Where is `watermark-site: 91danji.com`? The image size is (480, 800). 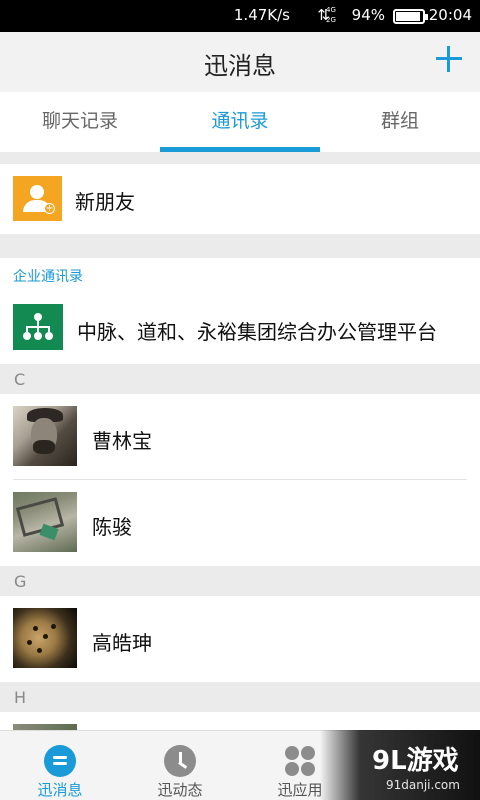 watermark-site: 91danji.com is located at coordinates (423, 785).